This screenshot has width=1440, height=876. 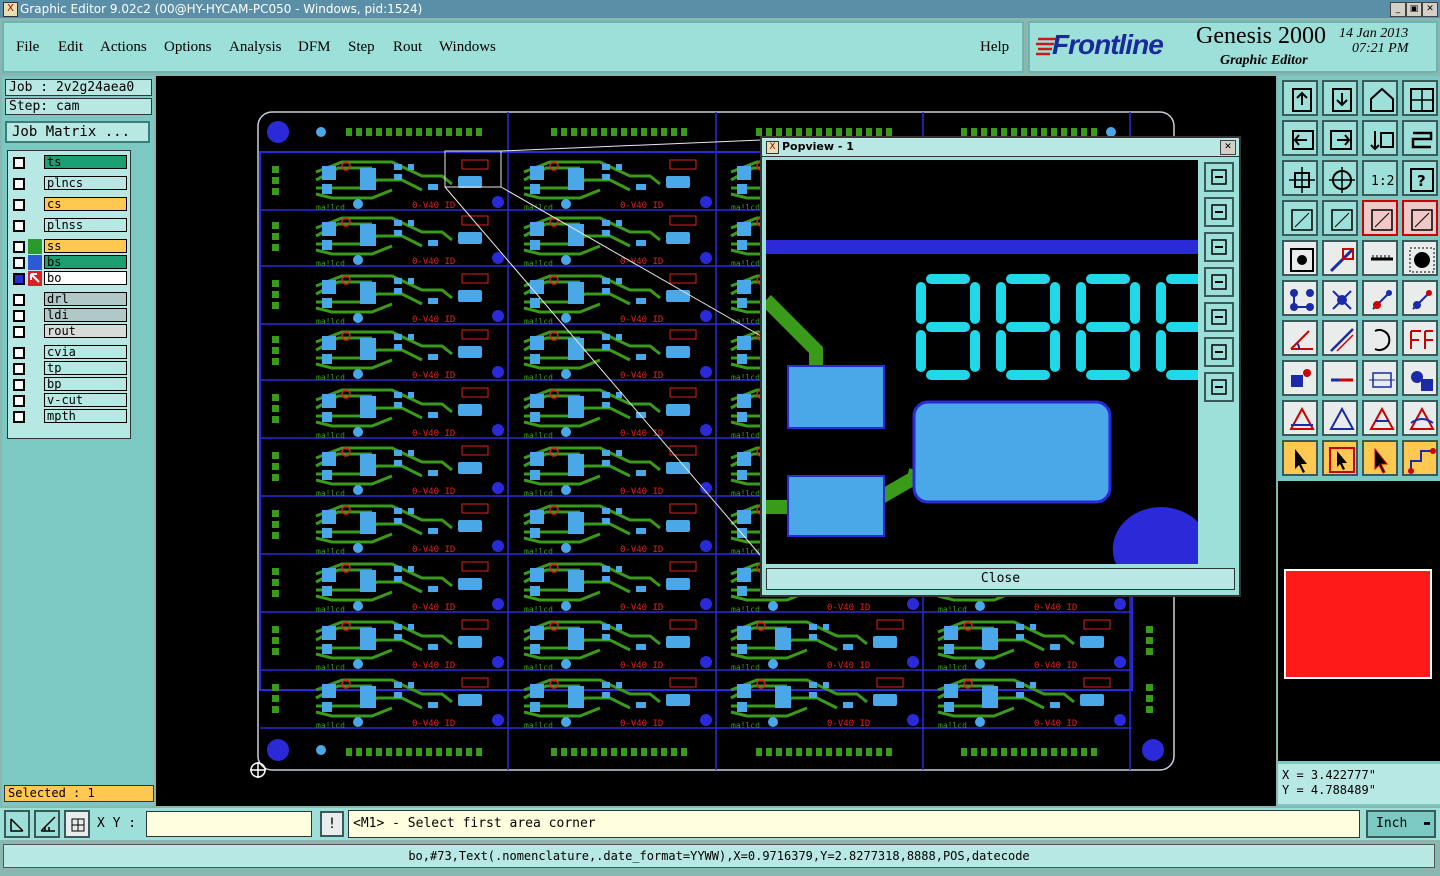 What do you see at coordinates (1340, 418) in the screenshot?
I see `draw-triangle-2-button` at bounding box center [1340, 418].